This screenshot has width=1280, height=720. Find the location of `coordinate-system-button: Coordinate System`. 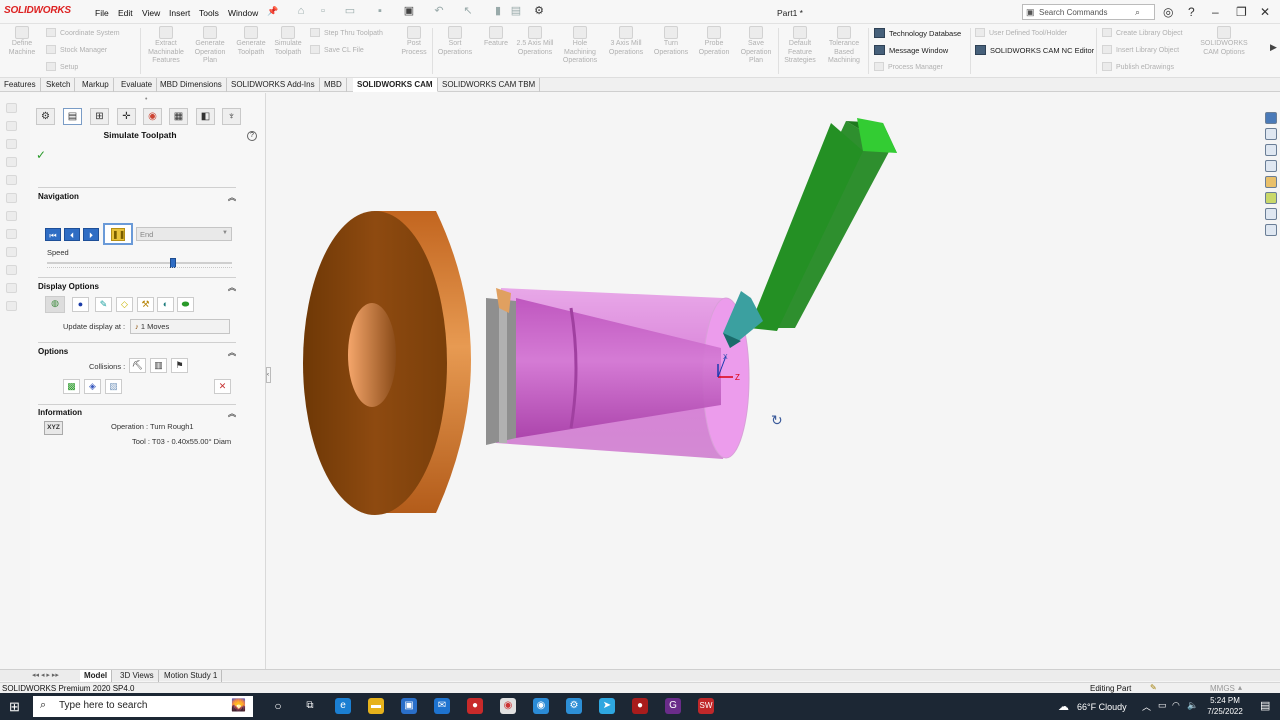

coordinate-system-button: Coordinate System is located at coordinates (83, 32).